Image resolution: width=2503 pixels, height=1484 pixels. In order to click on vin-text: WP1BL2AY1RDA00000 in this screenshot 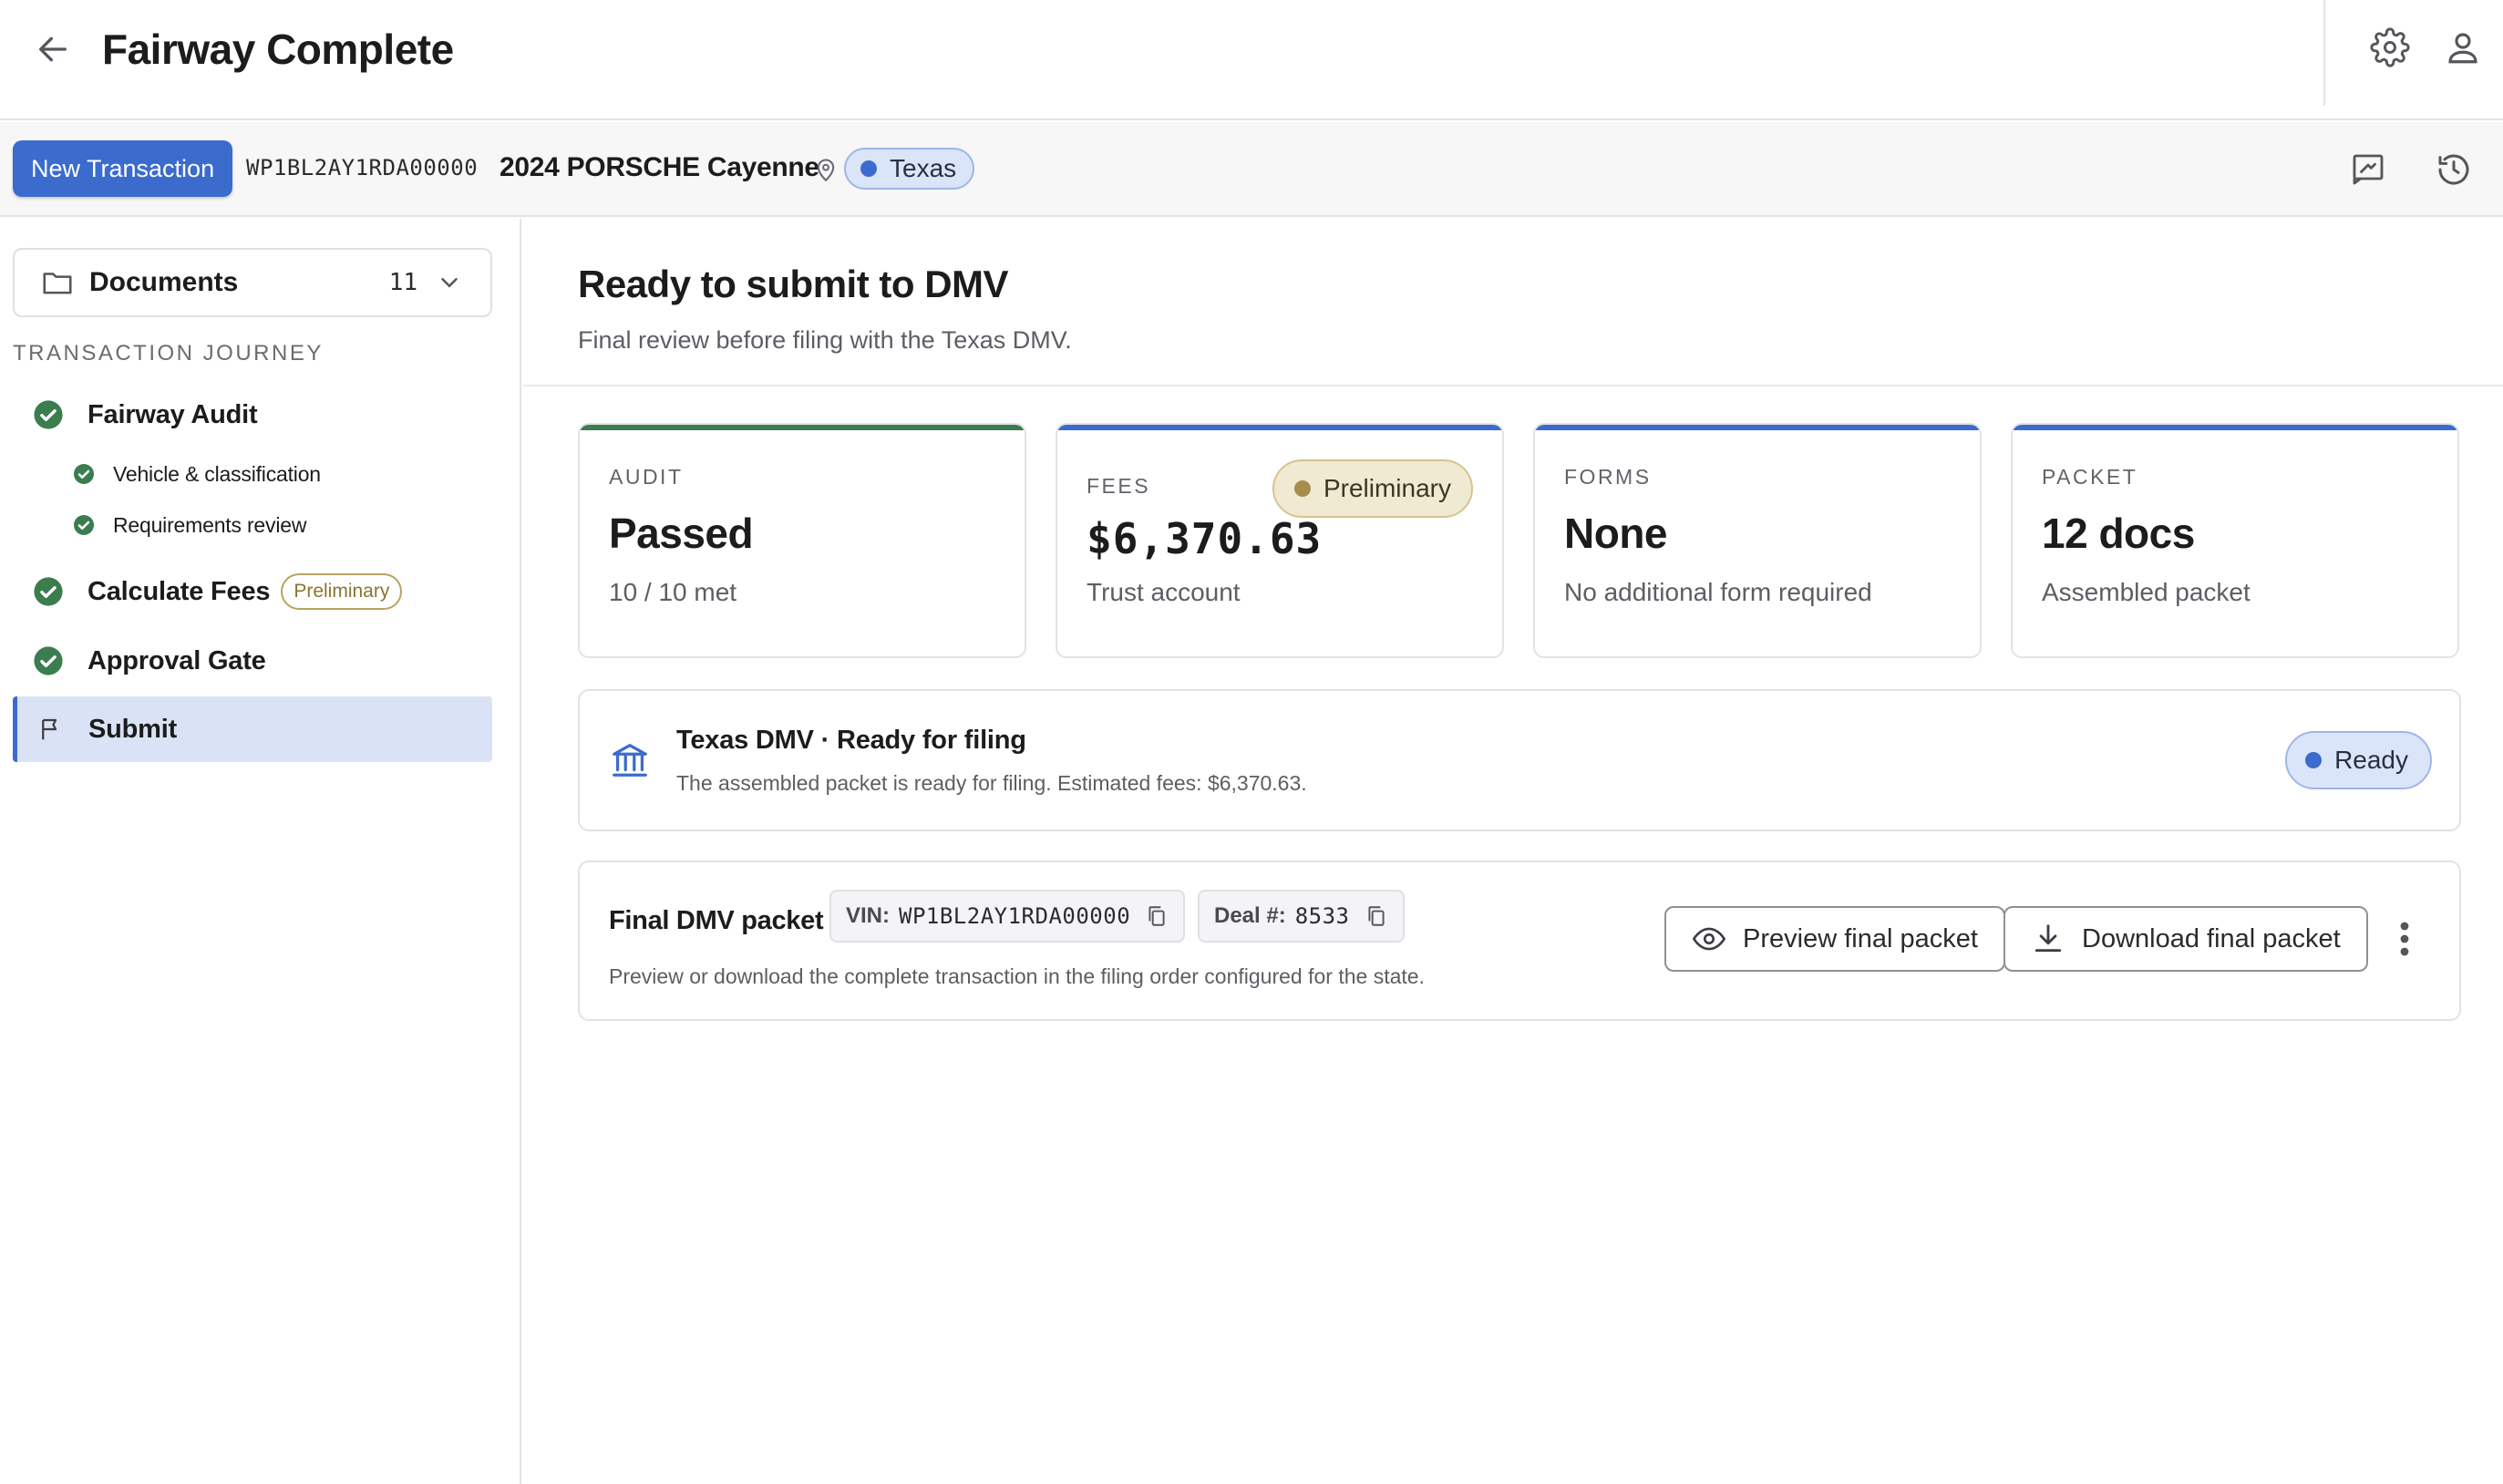, I will do `click(362, 167)`.